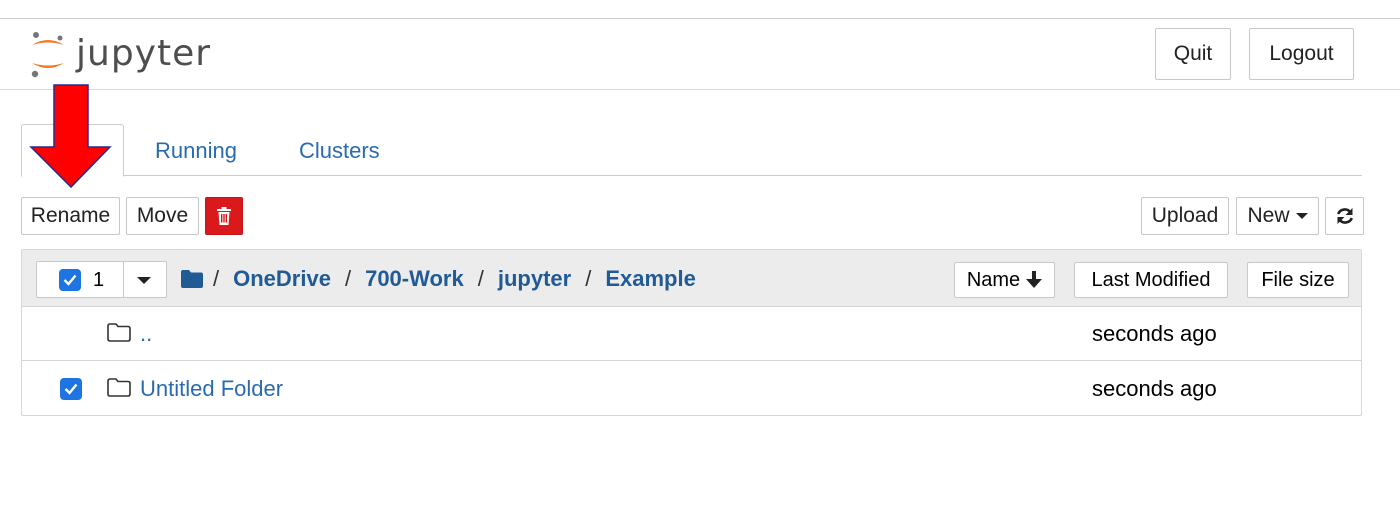 The image size is (1400, 517). Describe the element at coordinates (162, 216) in the screenshot. I see `move-button: Move` at that location.